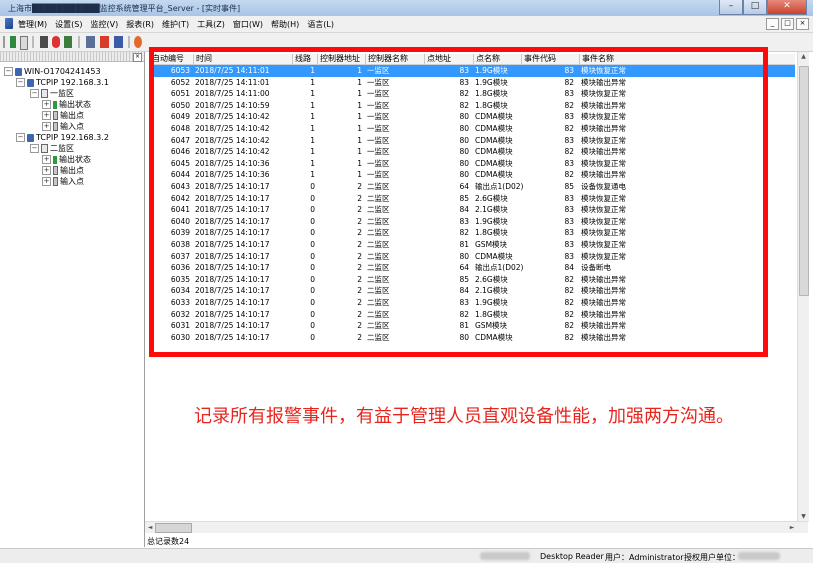  I want to click on tree-node-area: − 二监区, so click(52, 148).